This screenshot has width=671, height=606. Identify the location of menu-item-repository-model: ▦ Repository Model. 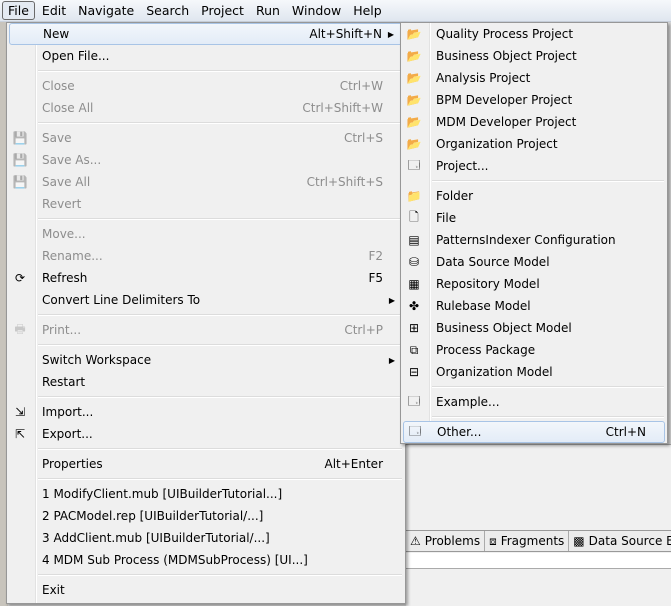
(534, 284).